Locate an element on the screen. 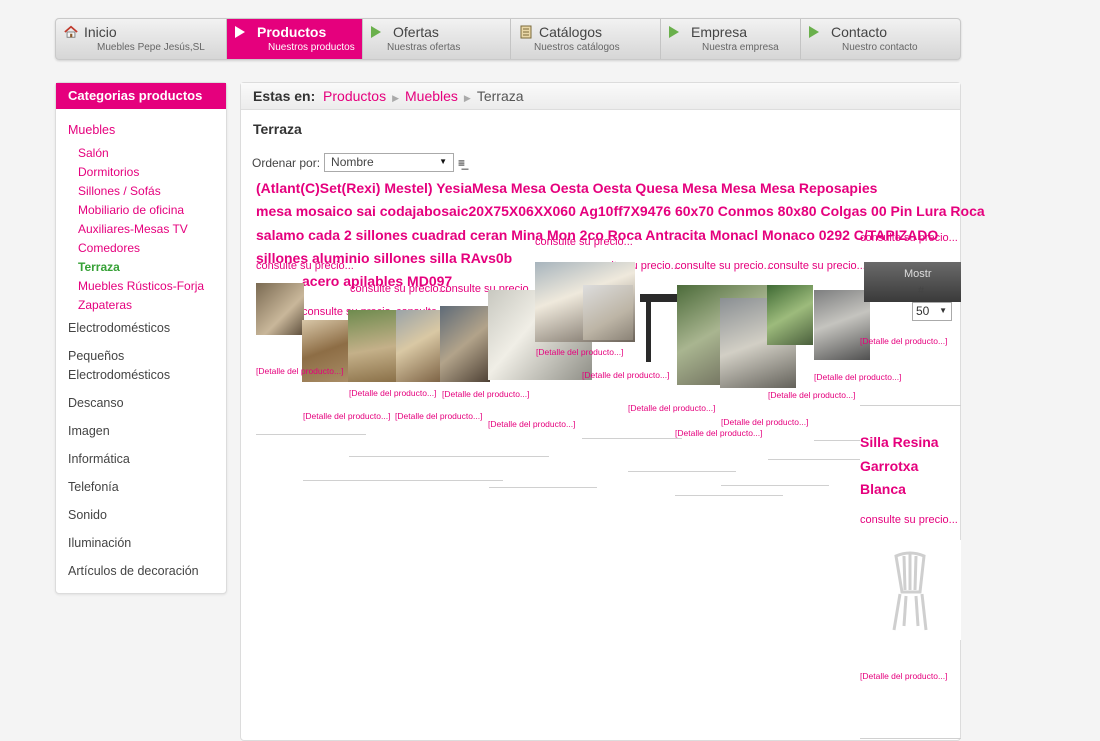 This screenshot has width=1100, height=741. page-title: Terraza is located at coordinates (277, 129).